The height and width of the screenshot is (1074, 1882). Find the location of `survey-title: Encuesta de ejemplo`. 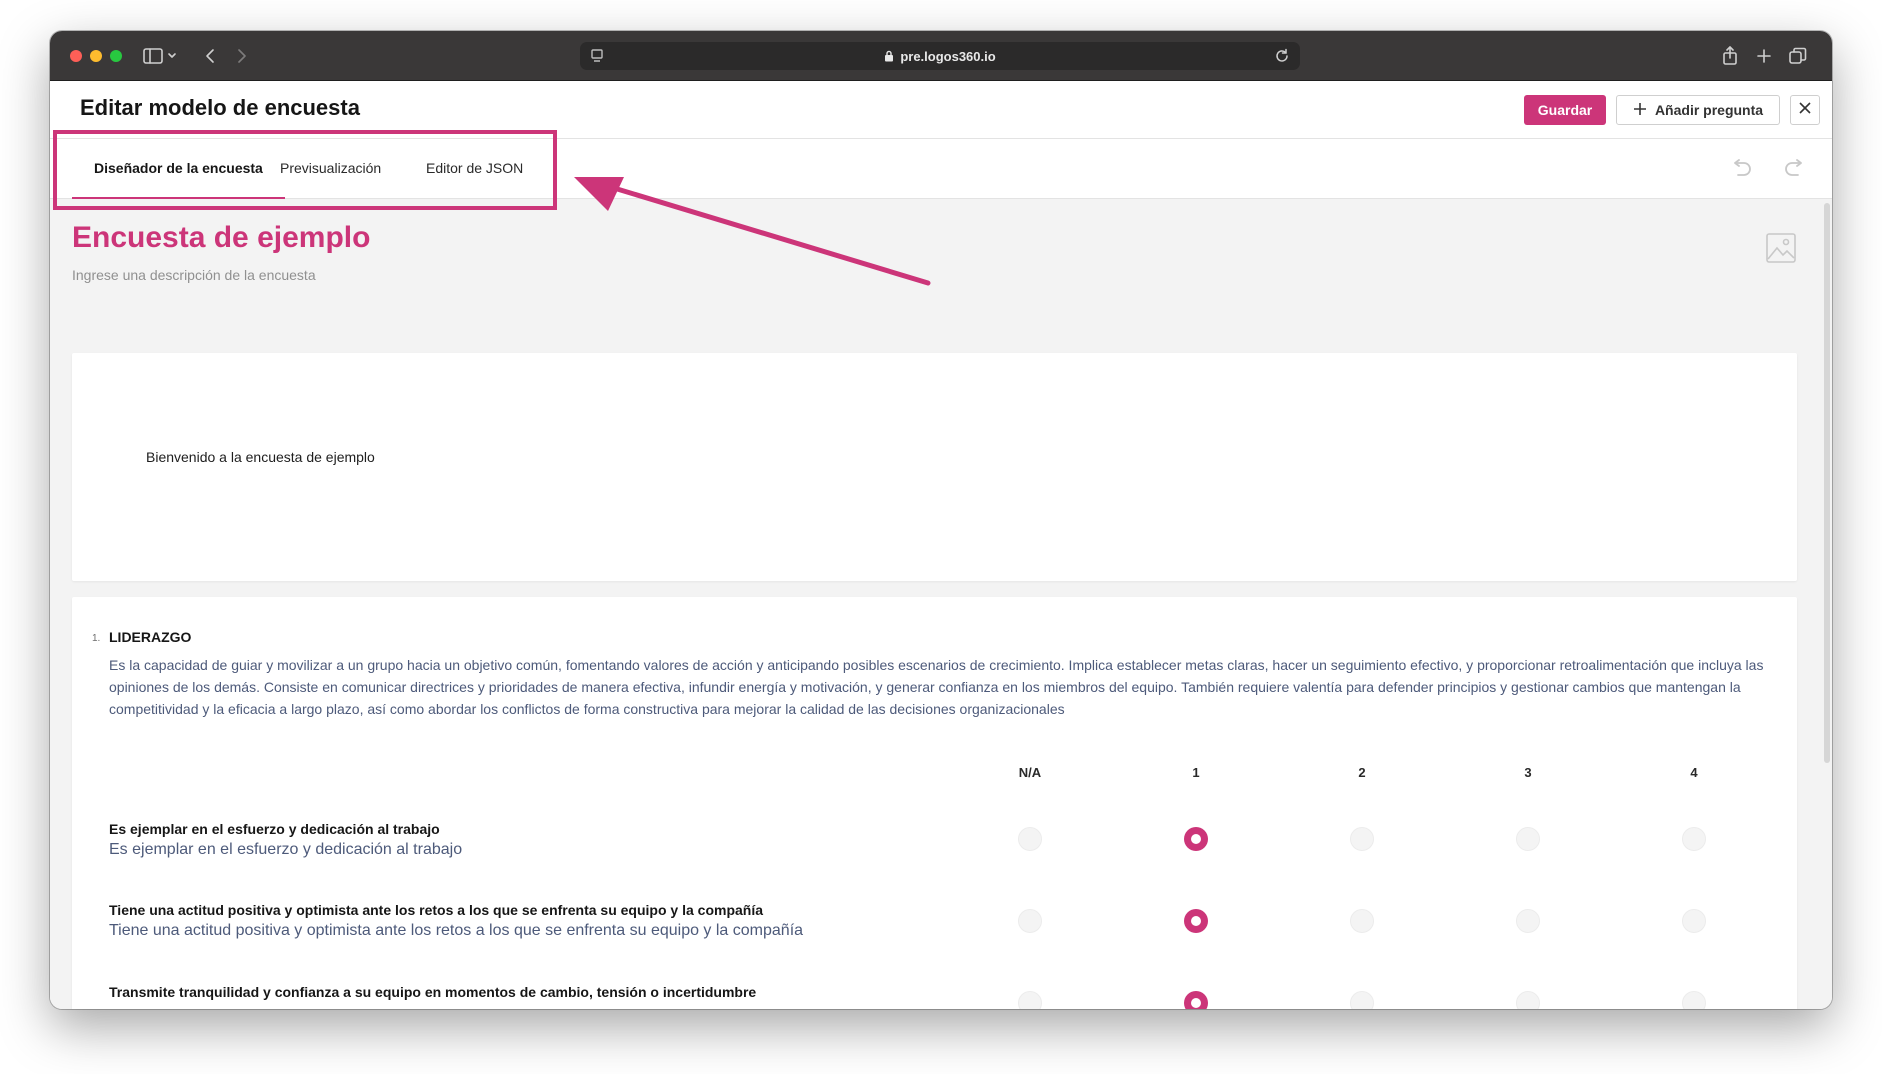

survey-title: Encuesta de ejemplo is located at coordinates (221, 238).